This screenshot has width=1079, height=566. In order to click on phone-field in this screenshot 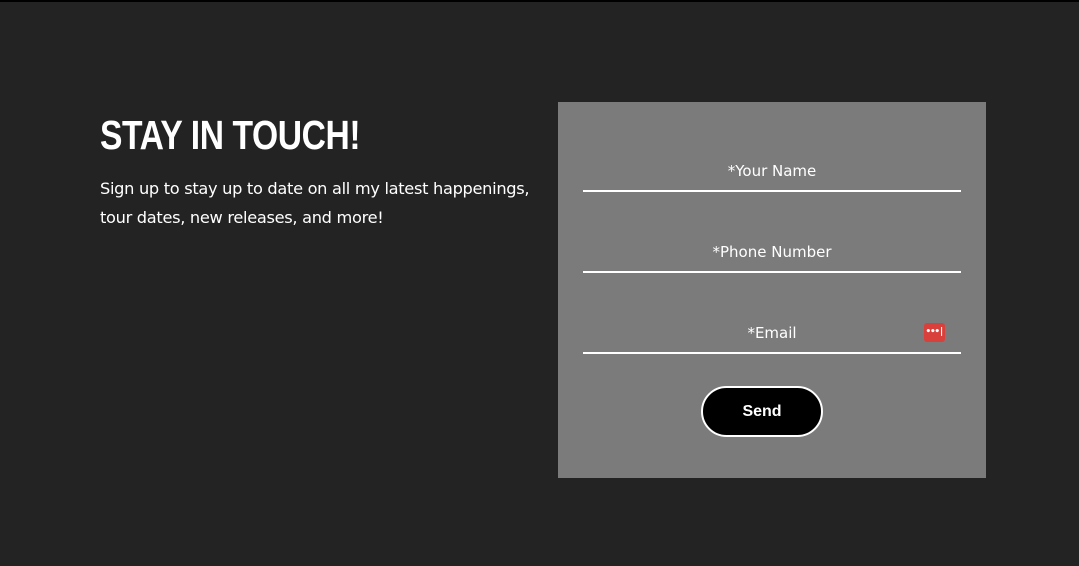, I will do `click(772, 253)`.